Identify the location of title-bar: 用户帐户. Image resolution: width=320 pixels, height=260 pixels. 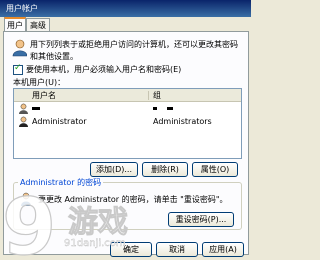
(125, 8).